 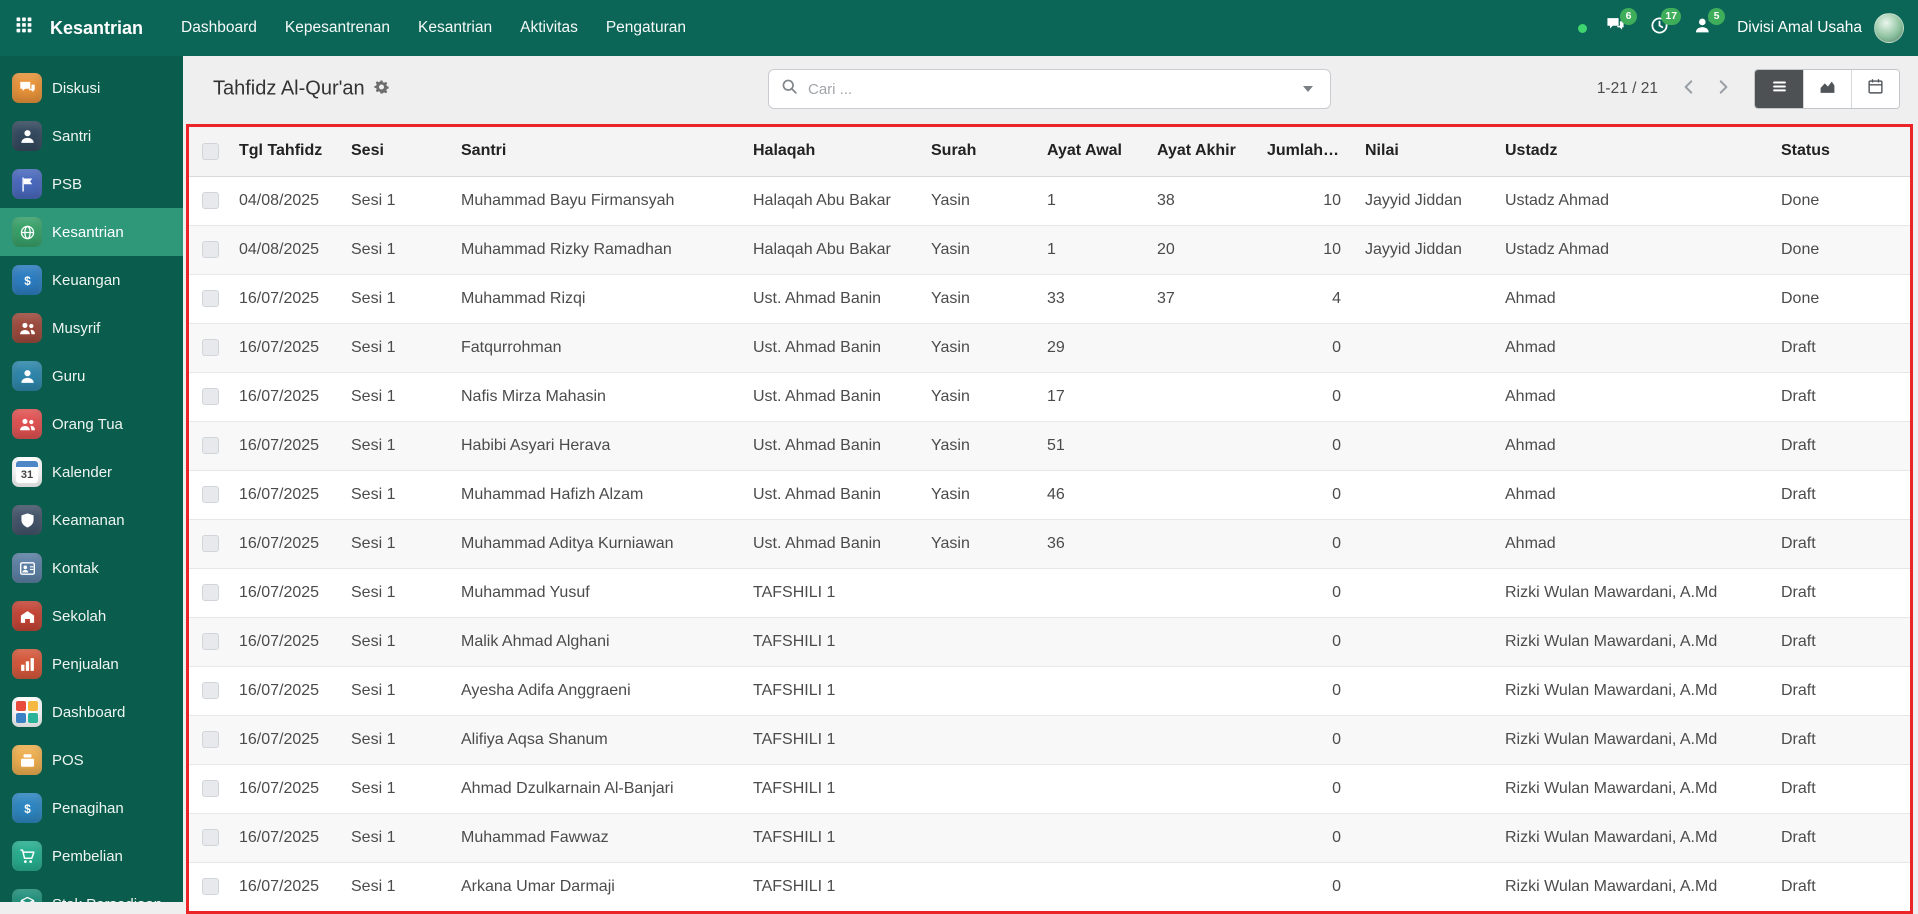 I want to click on notification-badge: 5, so click(x=1716, y=16).